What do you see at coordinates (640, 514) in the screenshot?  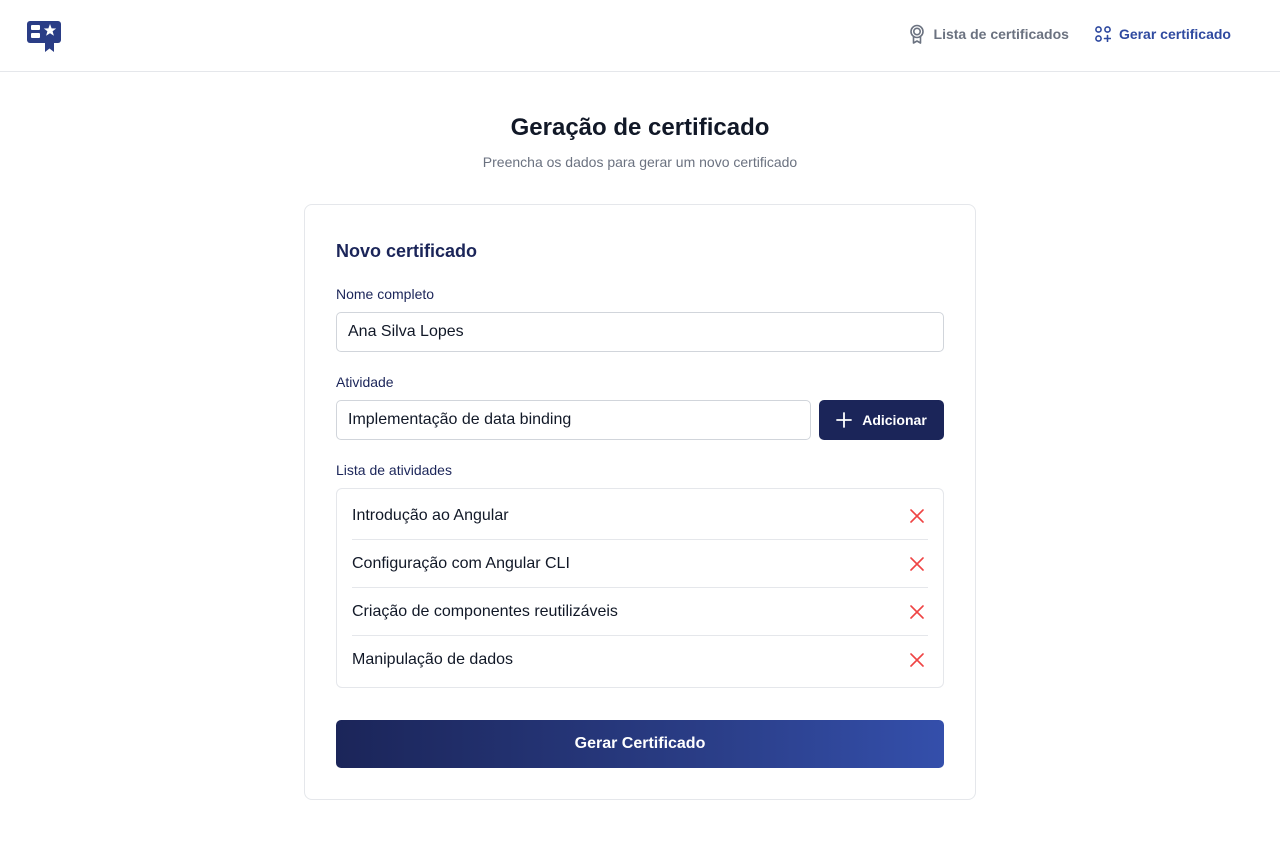 I see `list-item: Introdução ao Angular` at bounding box center [640, 514].